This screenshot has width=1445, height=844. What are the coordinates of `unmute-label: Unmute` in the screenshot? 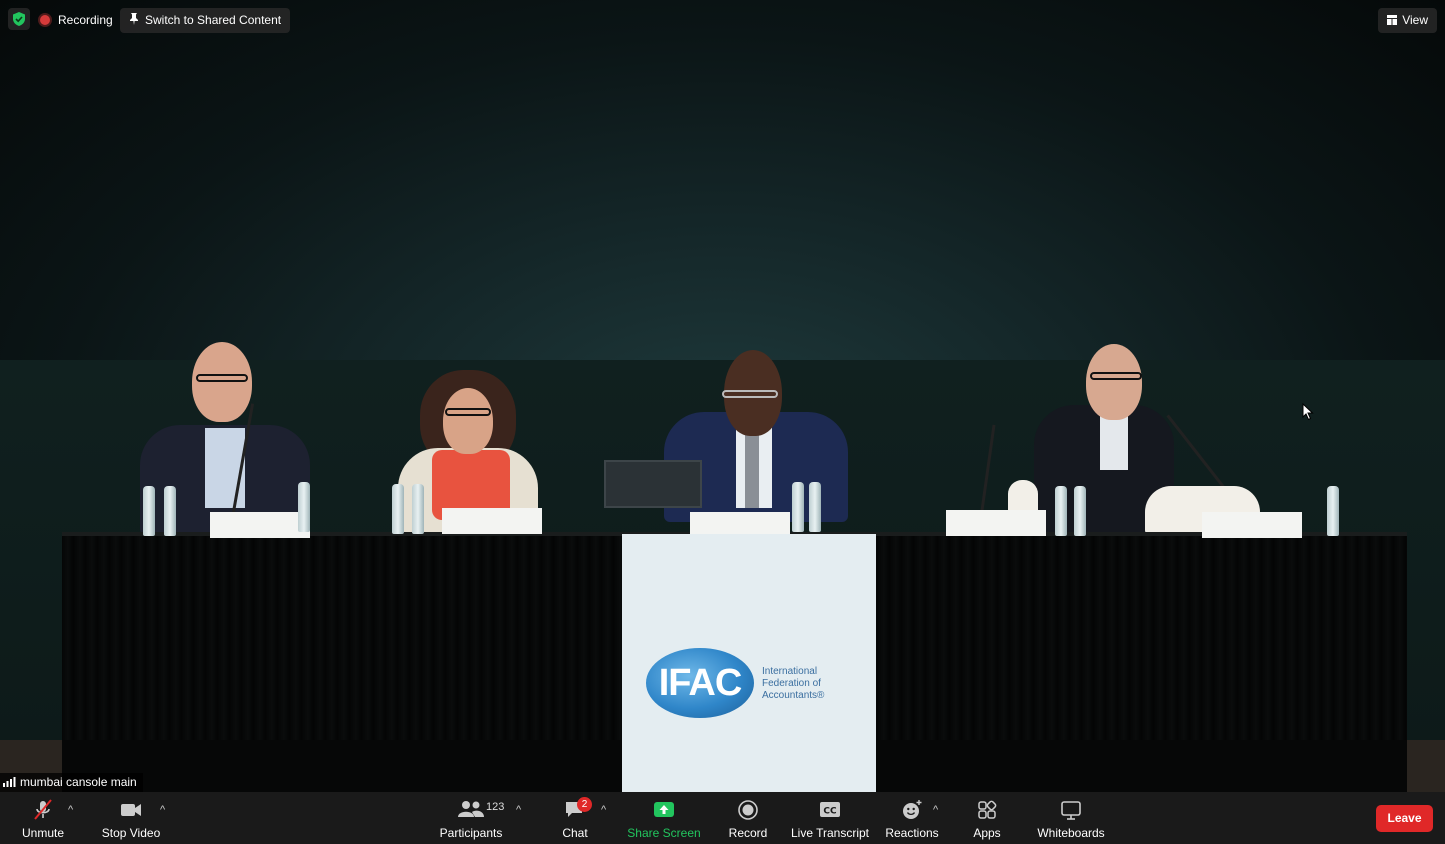 It's located at (43, 833).